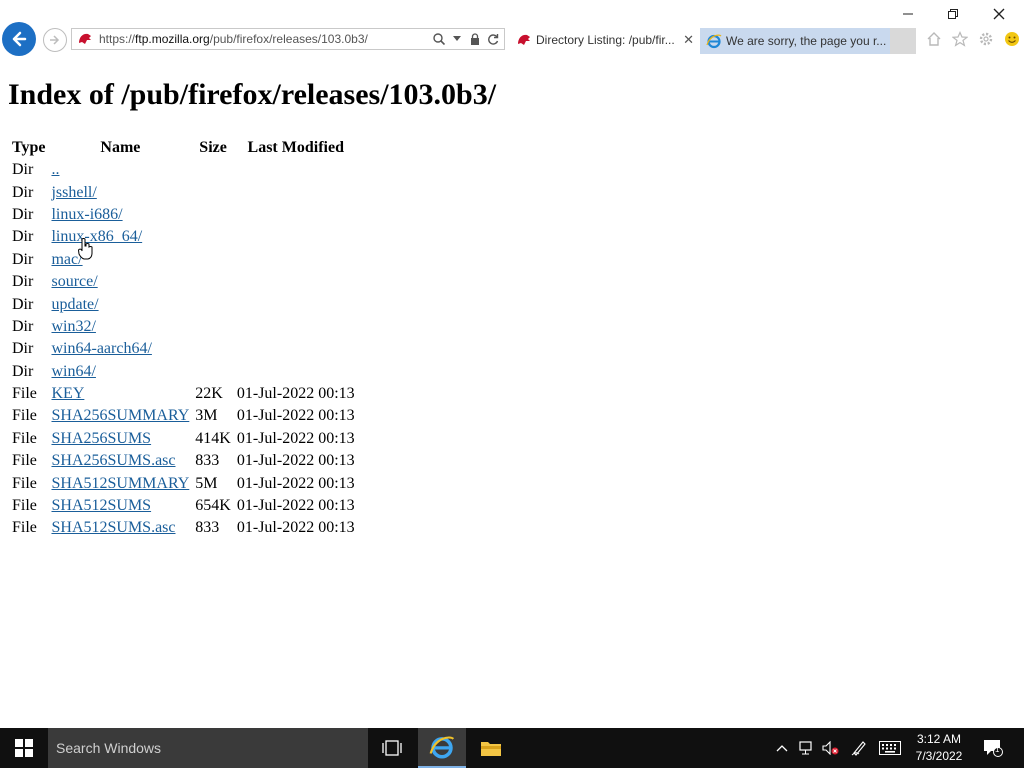 The height and width of the screenshot is (768, 1024). What do you see at coordinates (120, 394) in the screenshot?
I see `row-name-cell: KEY` at bounding box center [120, 394].